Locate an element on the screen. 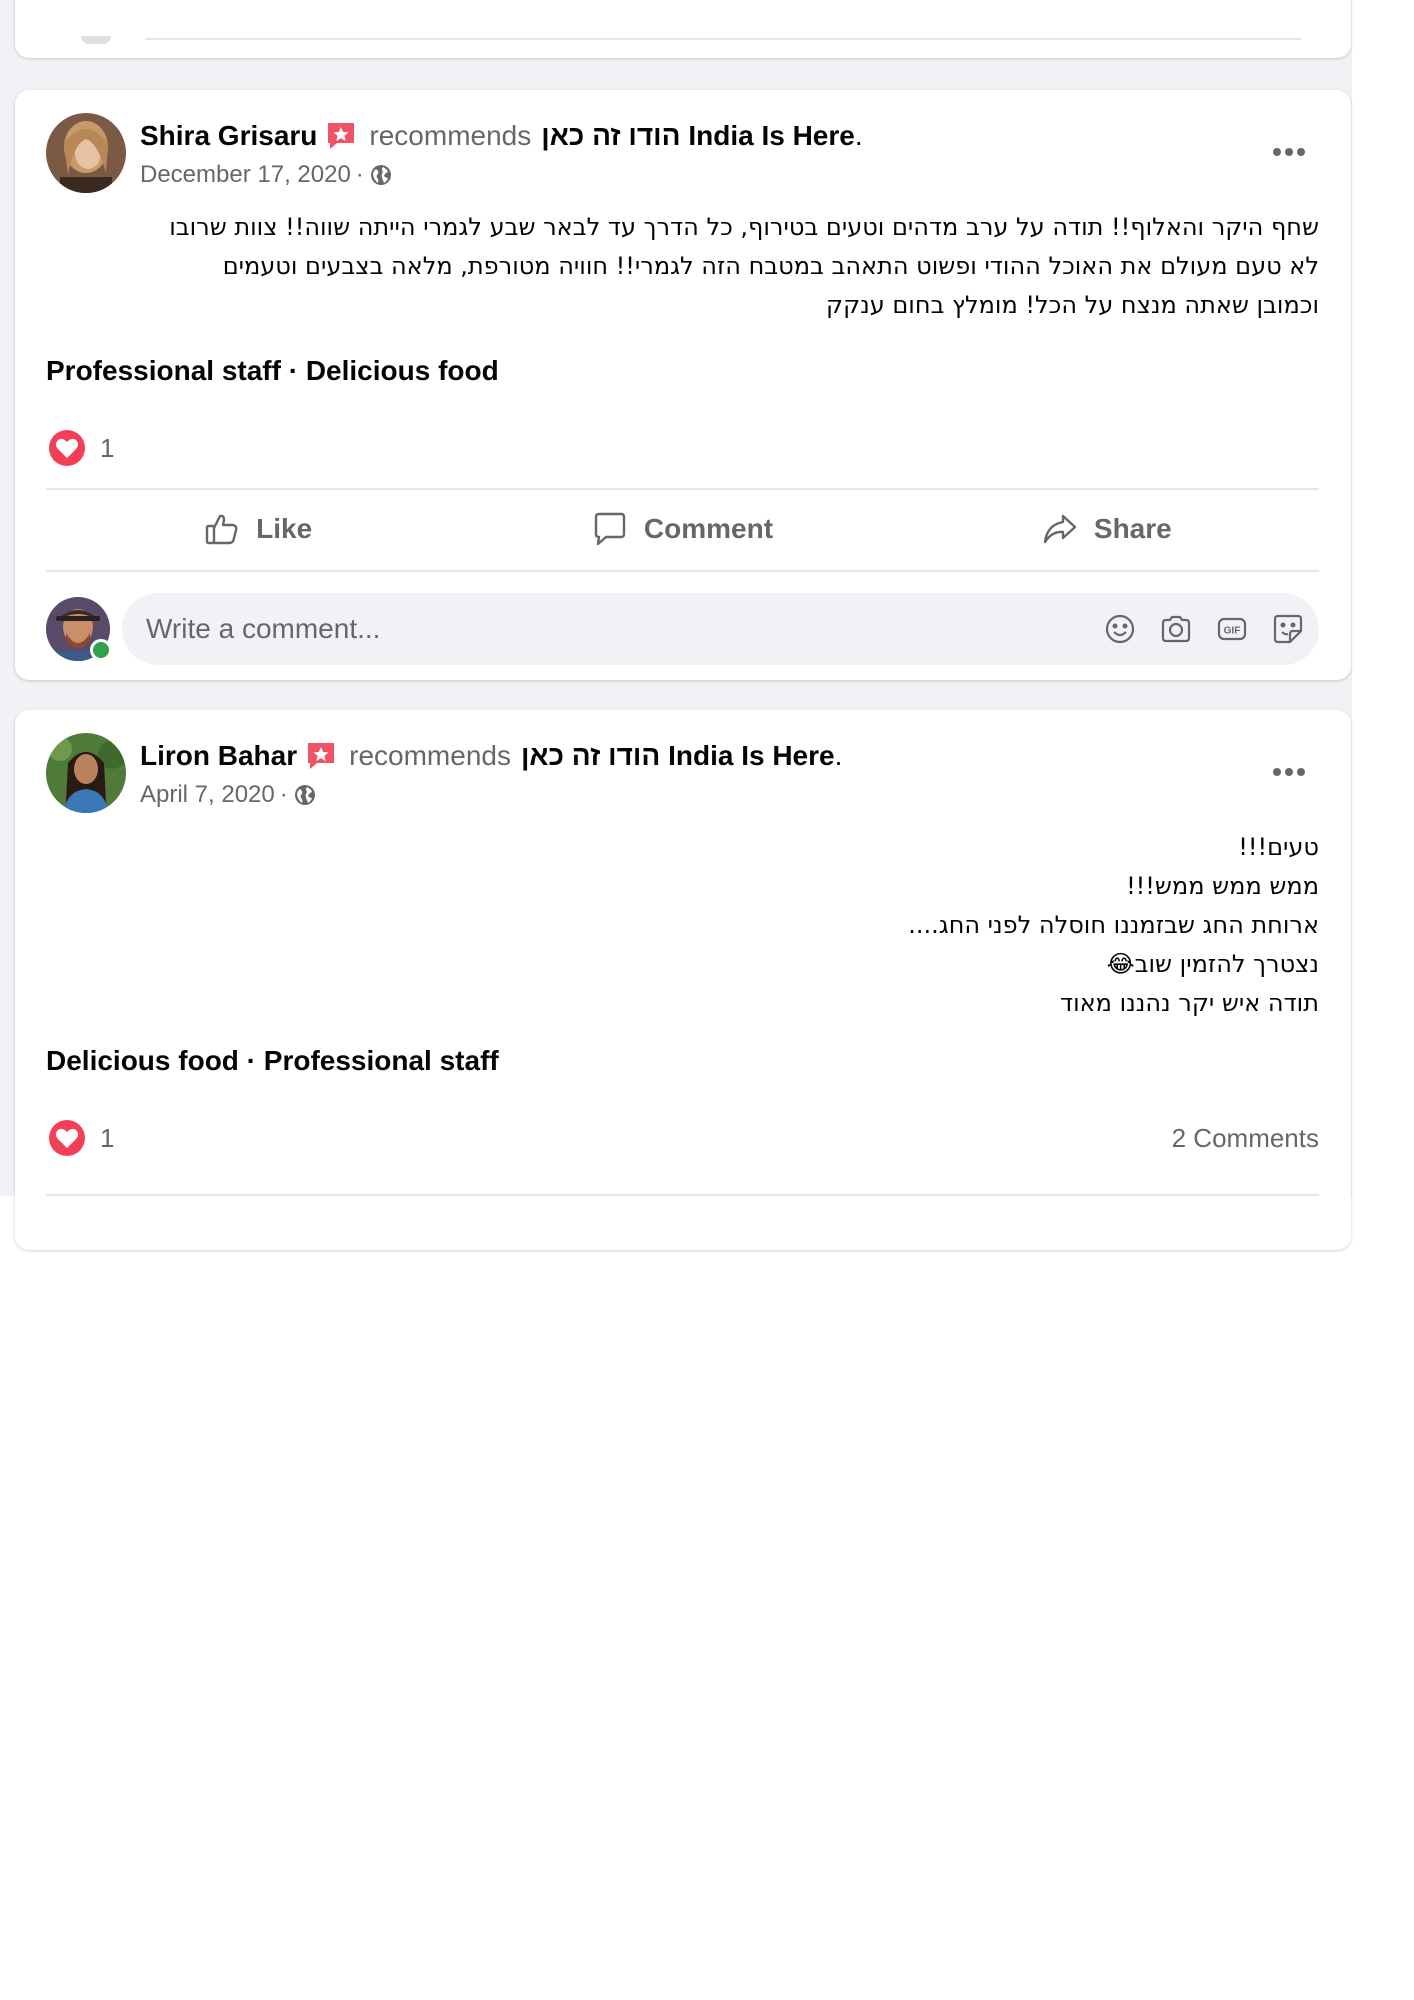 Image resolution: width=1414 pixels, height=2000 pixels. post-meta: April 7, 2020 · is located at coordinates (228, 795).